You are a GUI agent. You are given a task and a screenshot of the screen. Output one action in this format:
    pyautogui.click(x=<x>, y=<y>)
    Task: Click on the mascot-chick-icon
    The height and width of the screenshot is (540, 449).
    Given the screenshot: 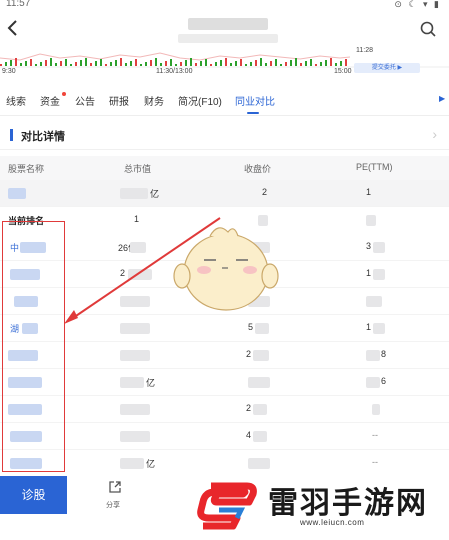 What is the action you would take?
    pyautogui.click(x=226, y=269)
    